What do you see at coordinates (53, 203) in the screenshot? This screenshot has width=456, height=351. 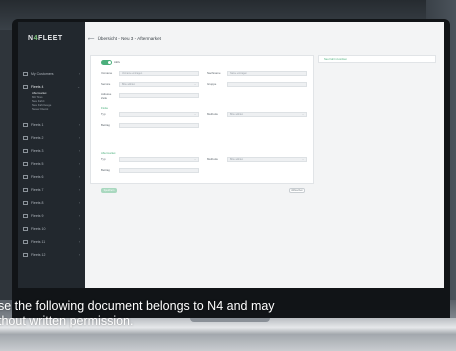 I see `sidebar-item-fleets-8: Fleets 8 ›` at bounding box center [53, 203].